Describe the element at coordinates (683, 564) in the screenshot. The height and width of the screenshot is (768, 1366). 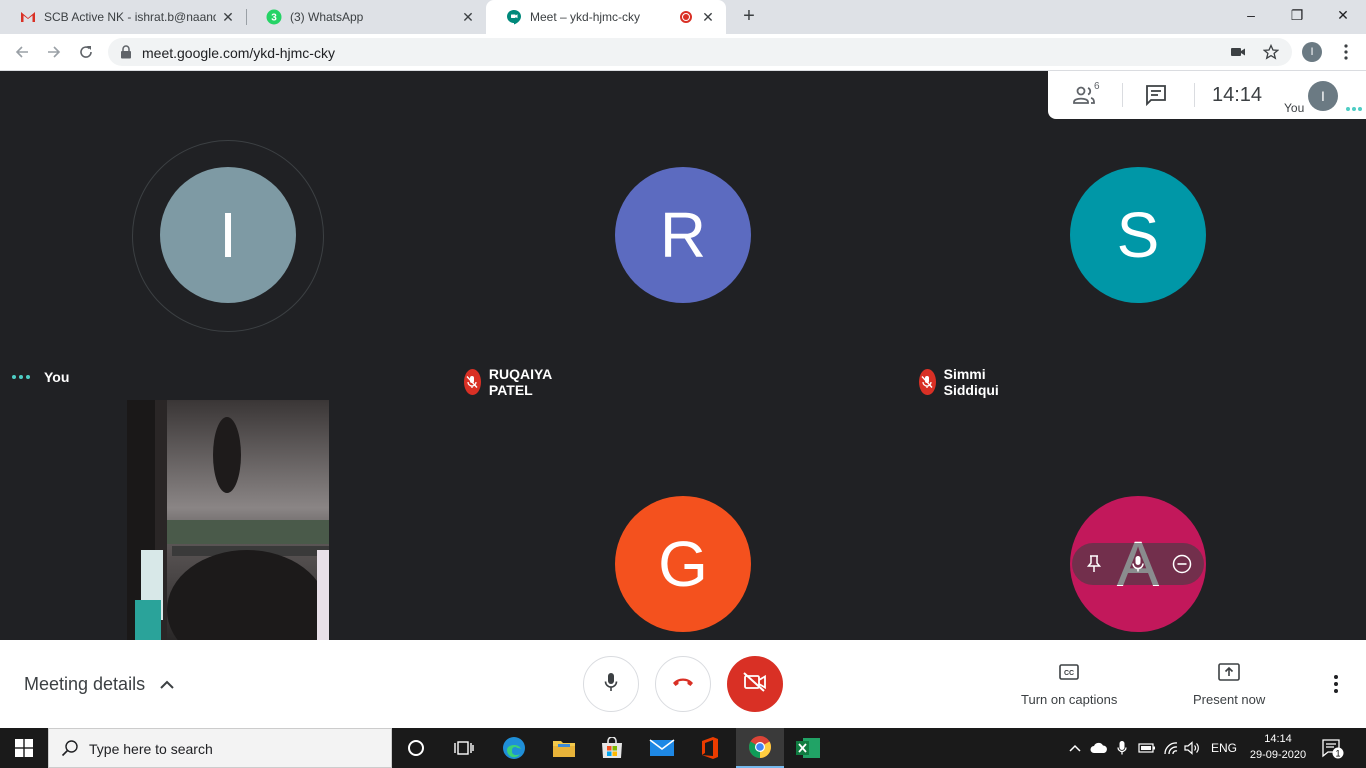
I see `participant-avatar: G` at that location.